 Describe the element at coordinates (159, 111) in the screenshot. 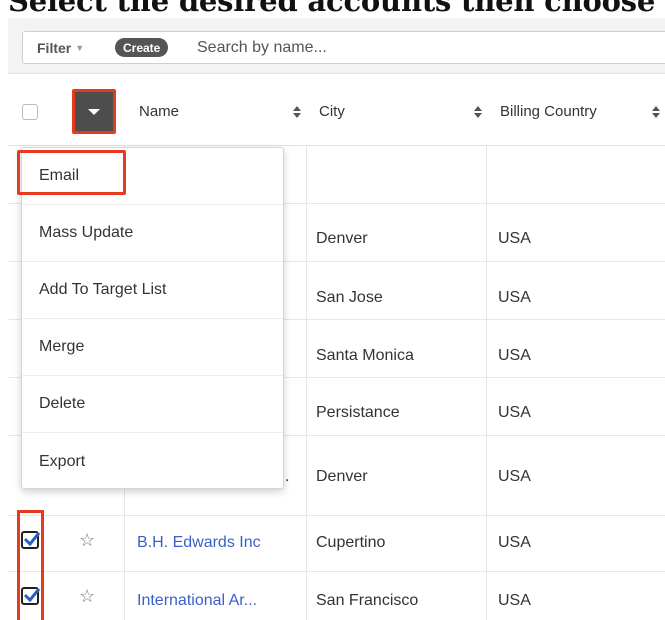

I see `column-header-label: Name` at that location.